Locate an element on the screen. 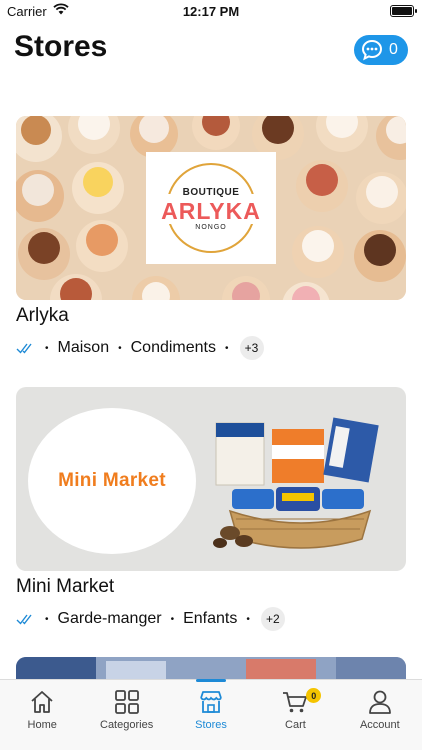 The image size is (422, 750). store-name: Arlyka is located at coordinates (211, 316).